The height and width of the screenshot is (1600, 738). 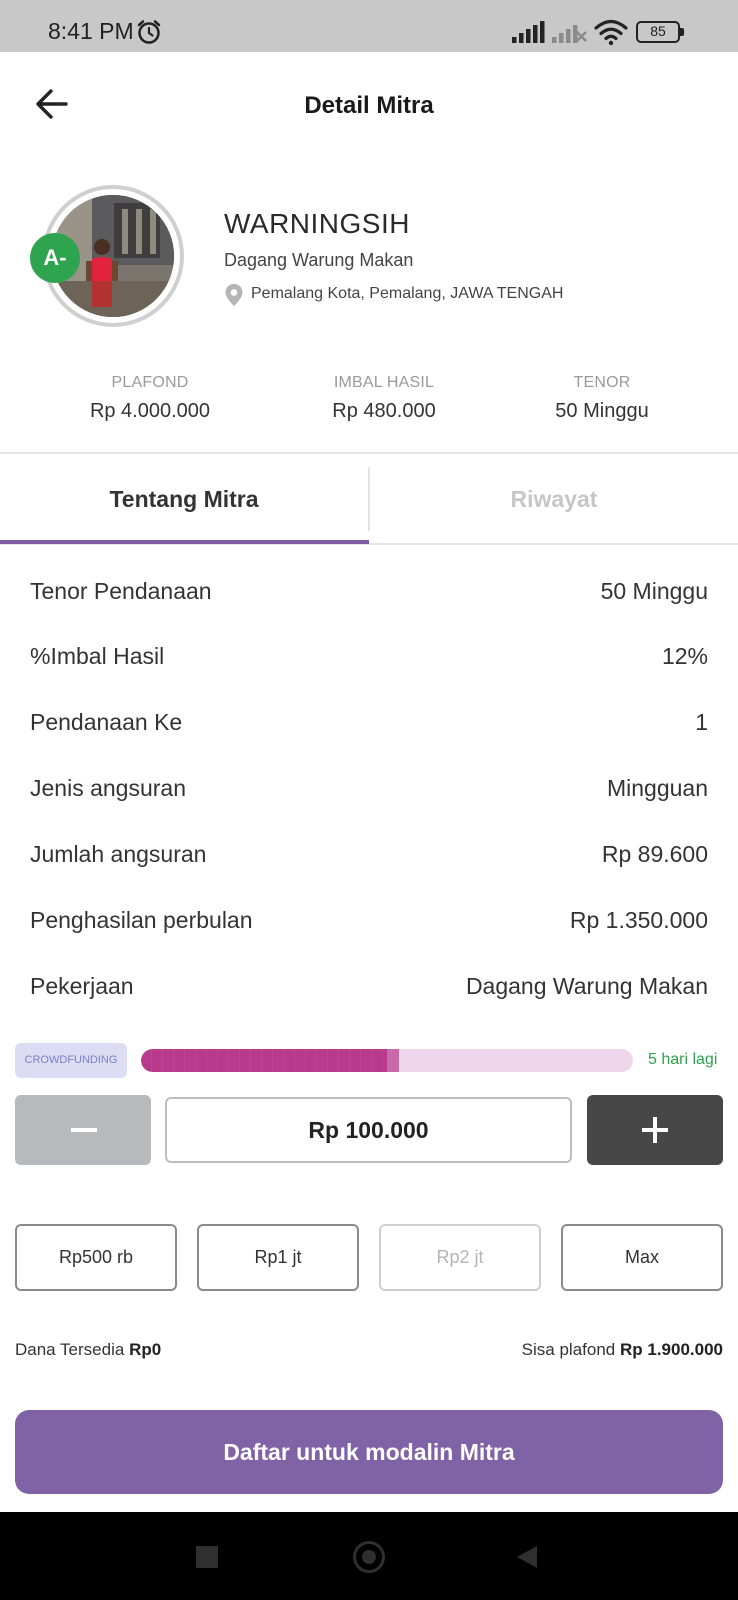 I want to click on quick-amount-1jt-button: Rp1 jt, so click(x=278, y=1257).